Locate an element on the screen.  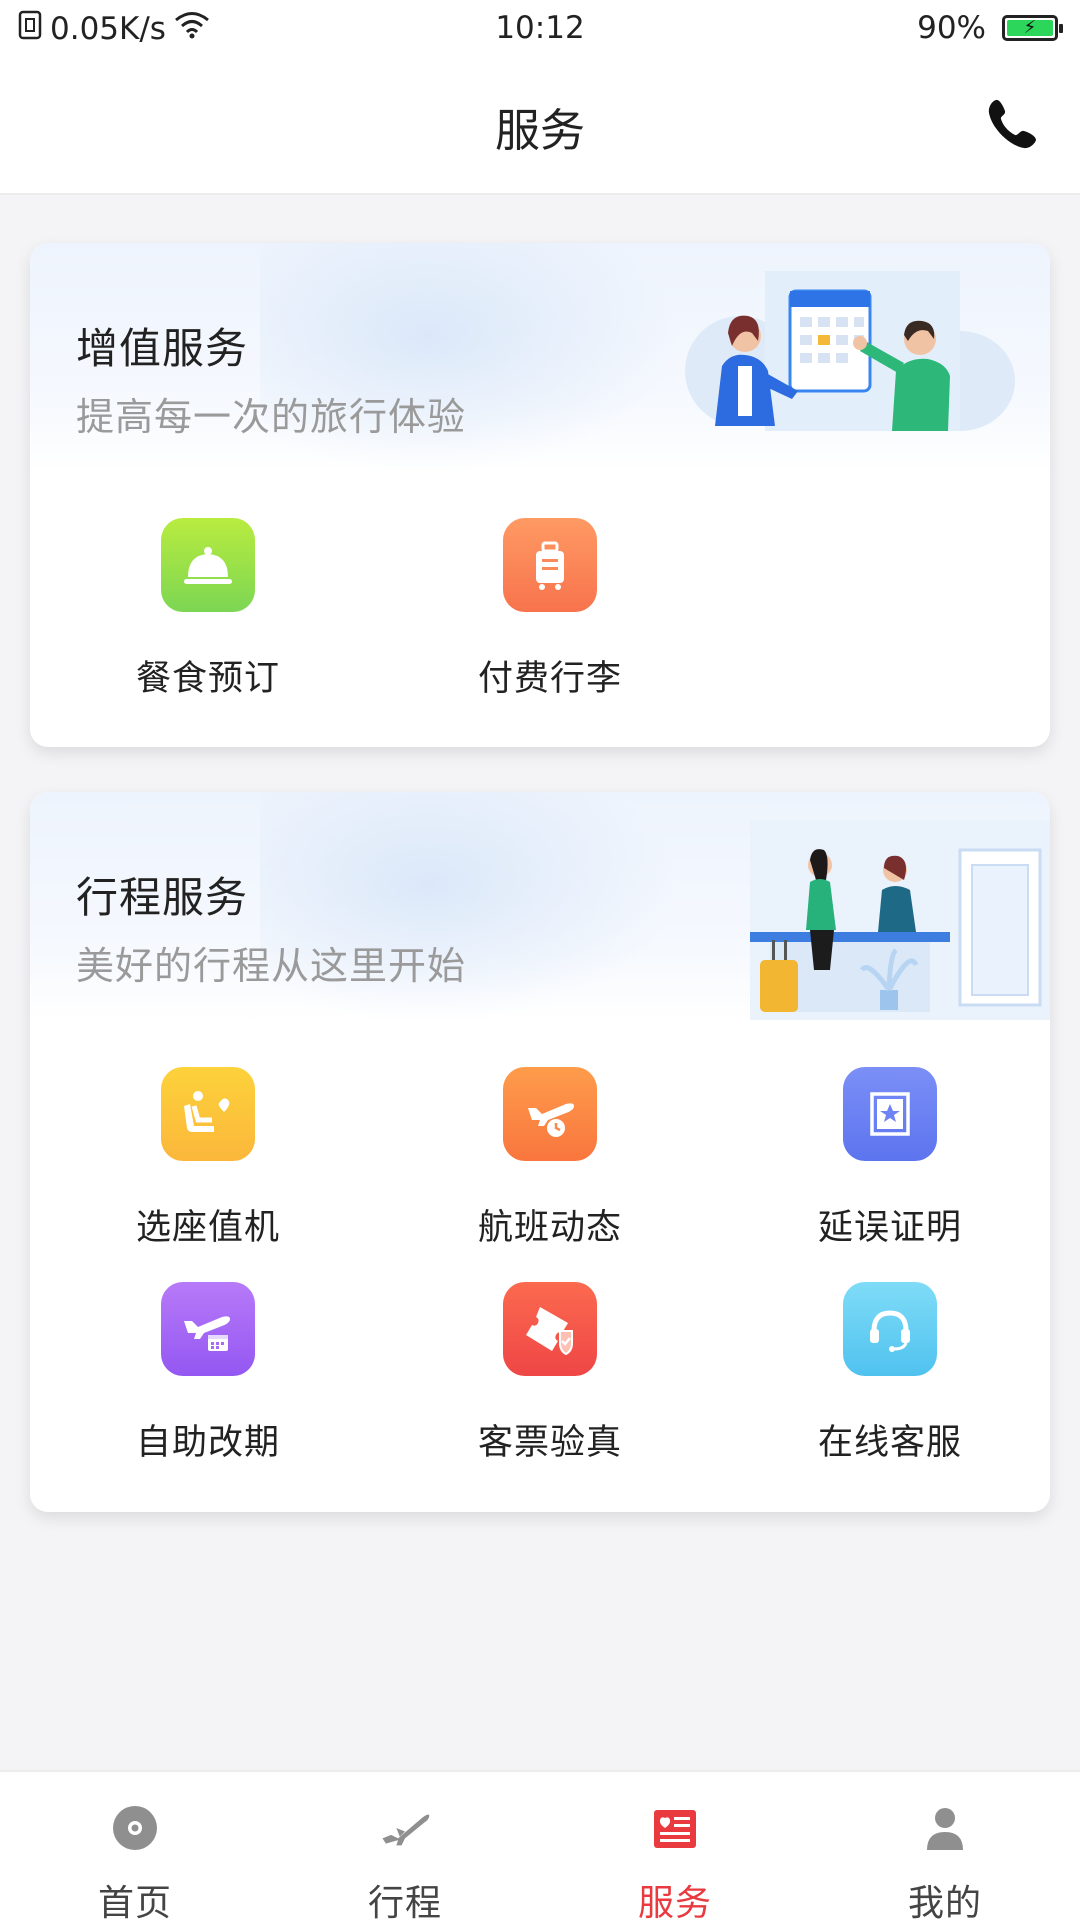
service-label: 餐食预订 is located at coordinates (207, 679).